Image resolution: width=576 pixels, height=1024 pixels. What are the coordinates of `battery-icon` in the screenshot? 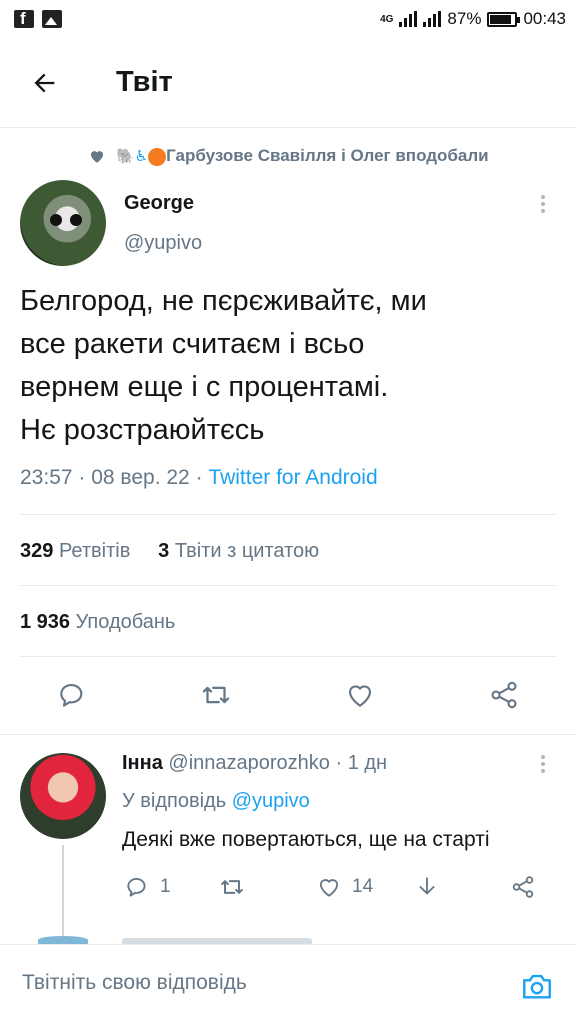 It's located at (504, 19).